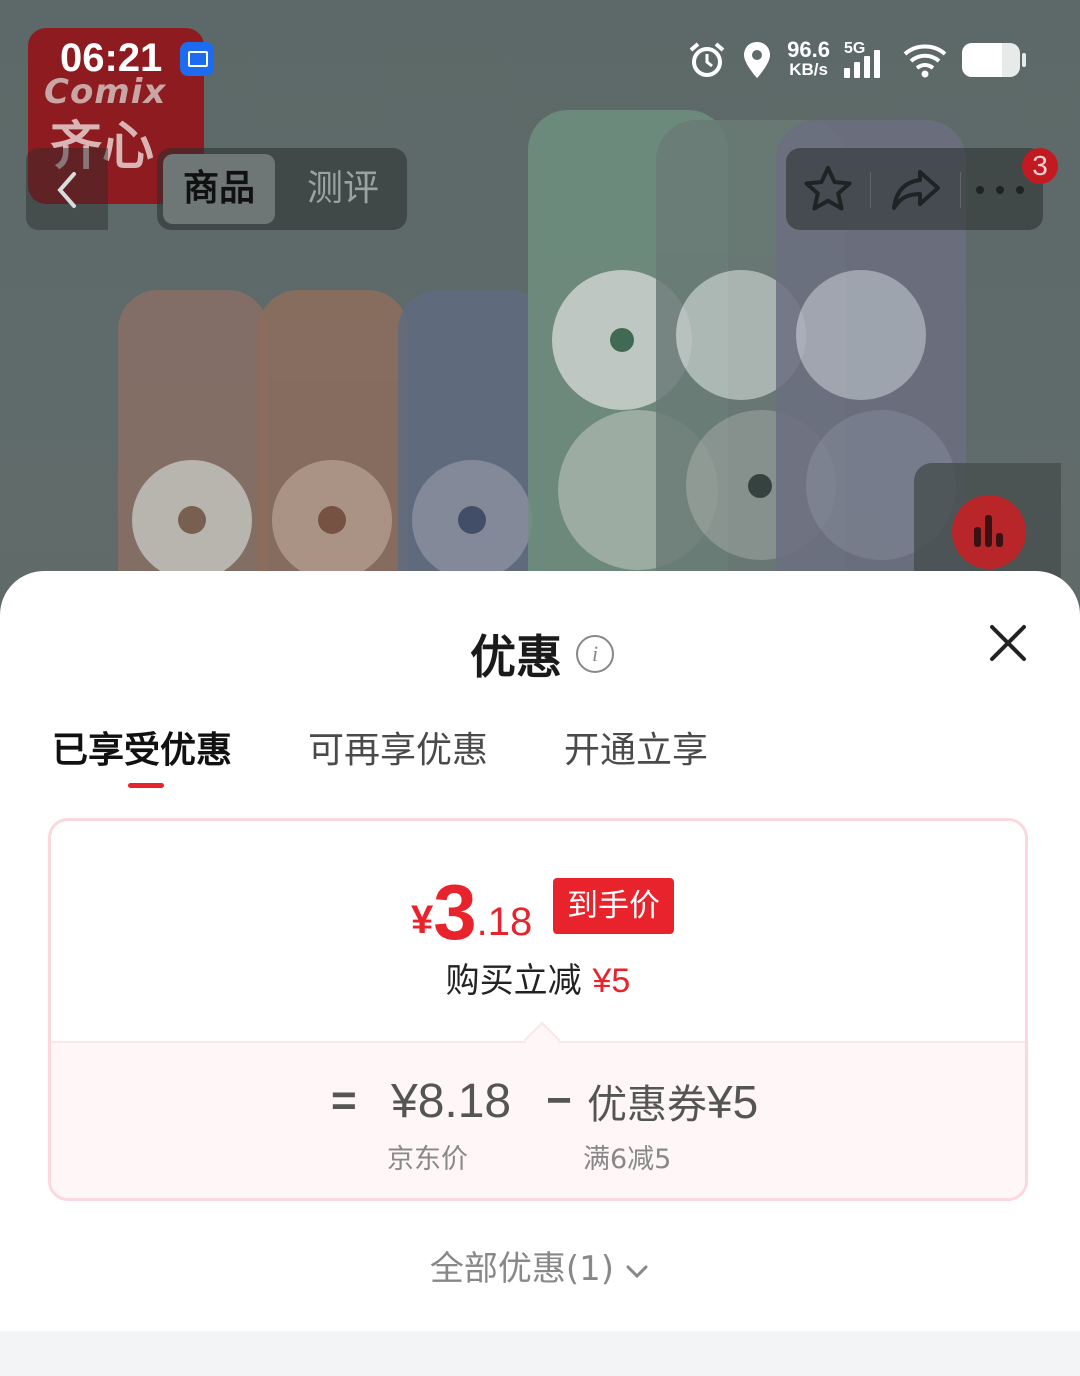 Image resolution: width=1080 pixels, height=1376 pixels. I want to click on close-icon, so click(1008, 643).